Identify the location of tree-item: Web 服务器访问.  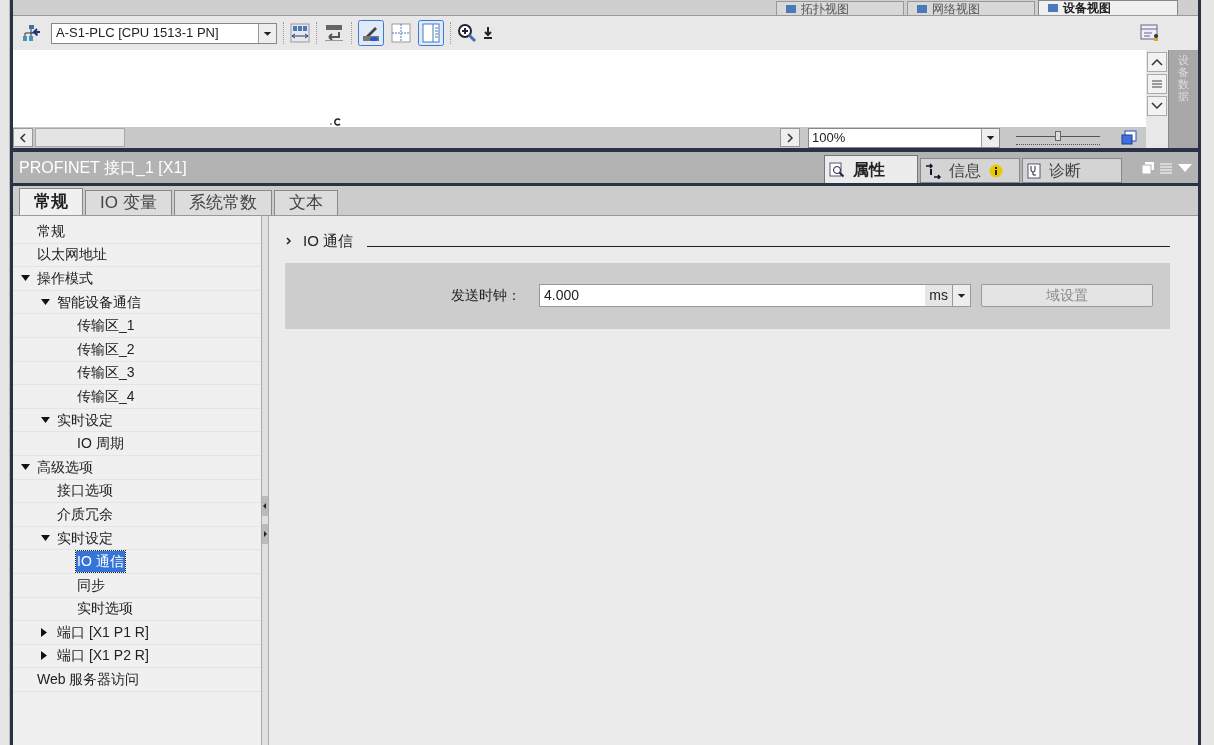
(88, 680).